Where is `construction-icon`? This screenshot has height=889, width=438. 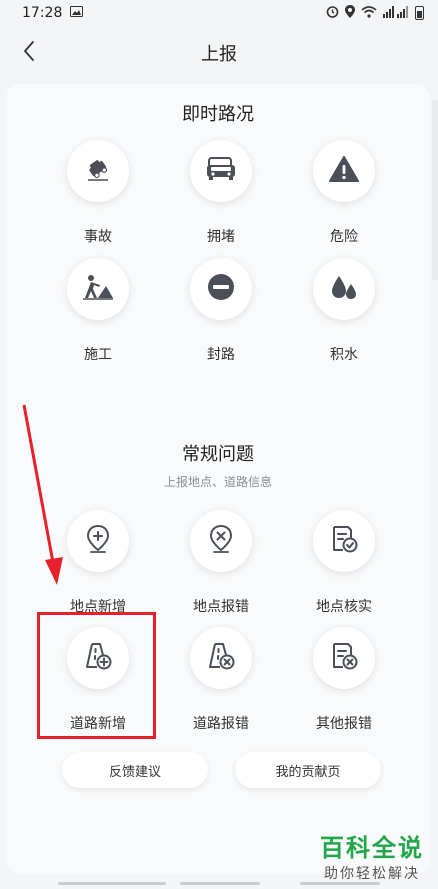
construction-icon is located at coordinates (98, 289).